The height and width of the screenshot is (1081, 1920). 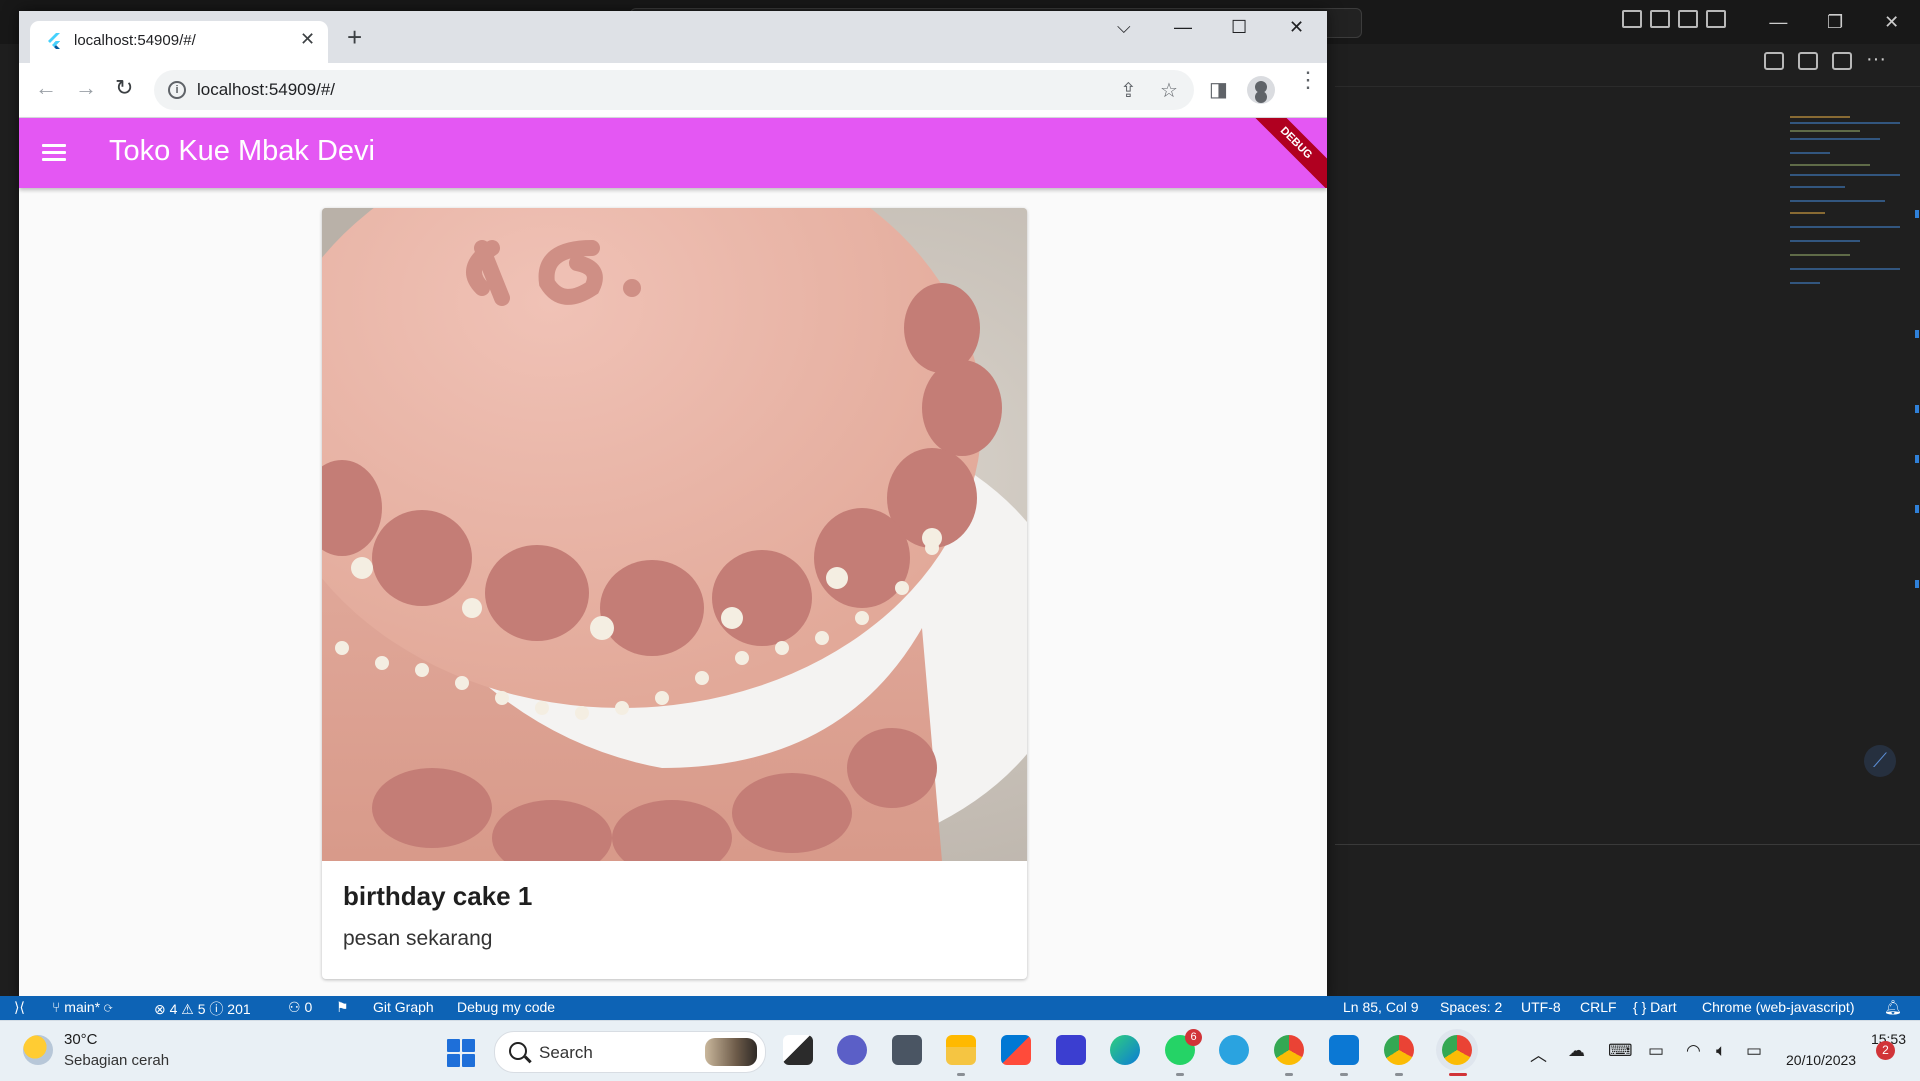 What do you see at coordinates (300, 1007) in the screenshot?
I see `ports-indicator: ⚇ 0` at bounding box center [300, 1007].